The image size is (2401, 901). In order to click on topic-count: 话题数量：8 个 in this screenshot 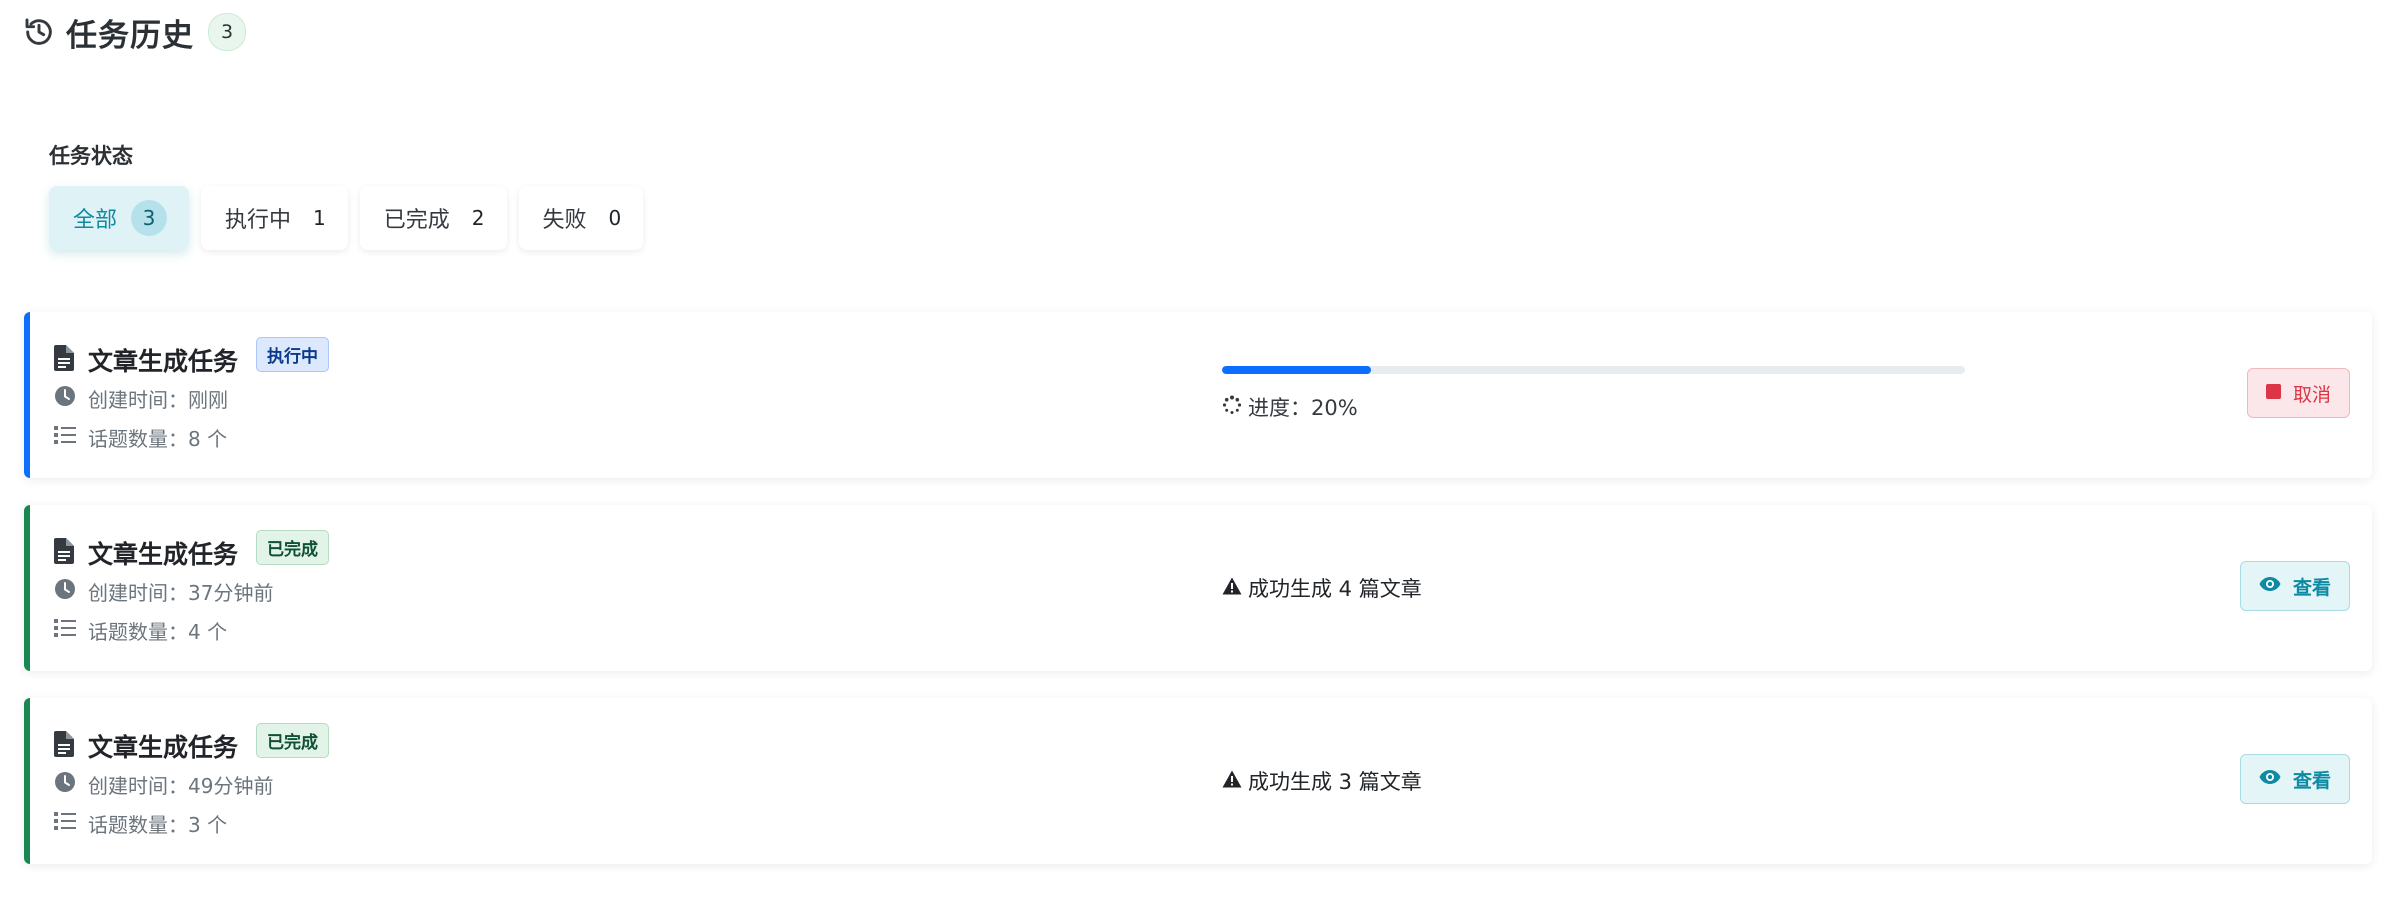, I will do `click(158, 439)`.